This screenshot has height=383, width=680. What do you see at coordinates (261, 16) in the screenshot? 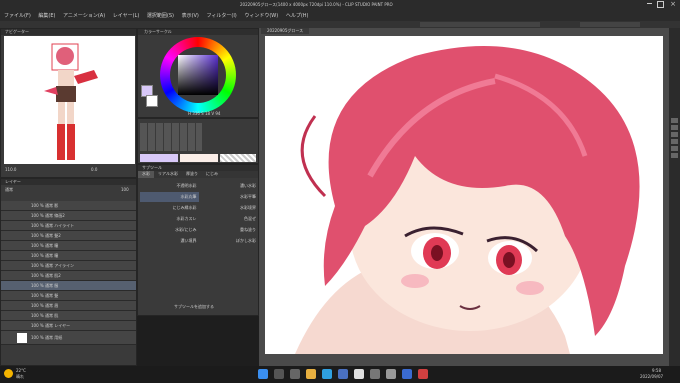
I see `menu-window: ウィンドウ(W)` at bounding box center [261, 16].